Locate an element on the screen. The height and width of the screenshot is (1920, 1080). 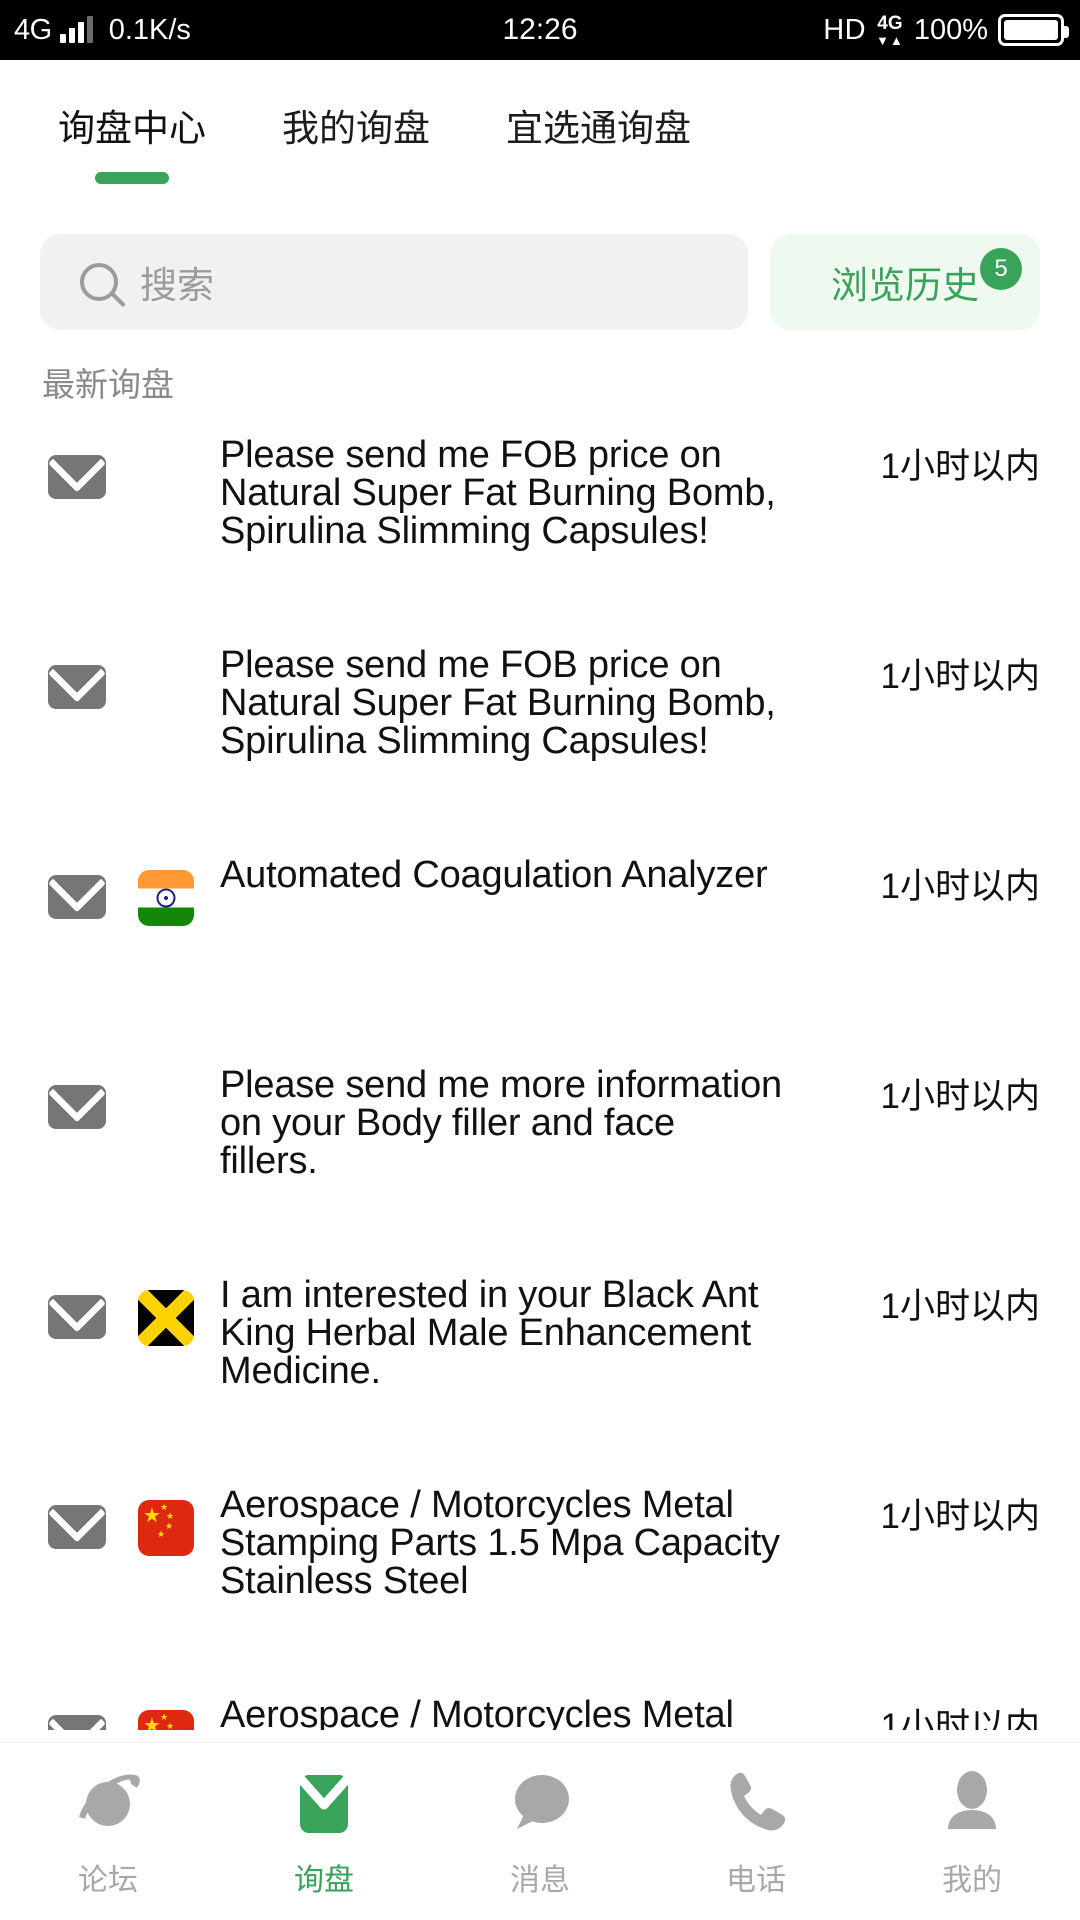
inquiry-list-item: ★★★★★ Aerospace / Motorcycles Metal 1小时以内 is located at coordinates (540, 1710).